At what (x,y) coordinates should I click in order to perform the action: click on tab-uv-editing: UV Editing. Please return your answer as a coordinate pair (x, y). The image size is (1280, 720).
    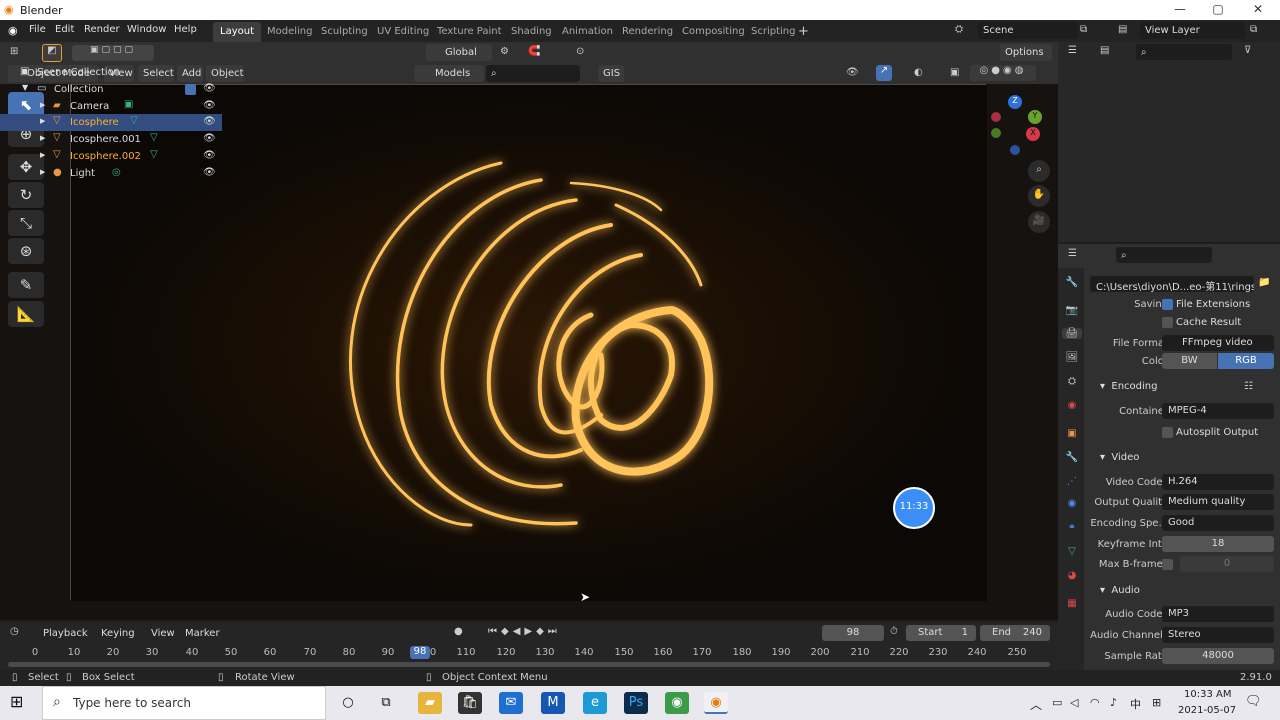
    Looking at the image, I should click on (403, 32).